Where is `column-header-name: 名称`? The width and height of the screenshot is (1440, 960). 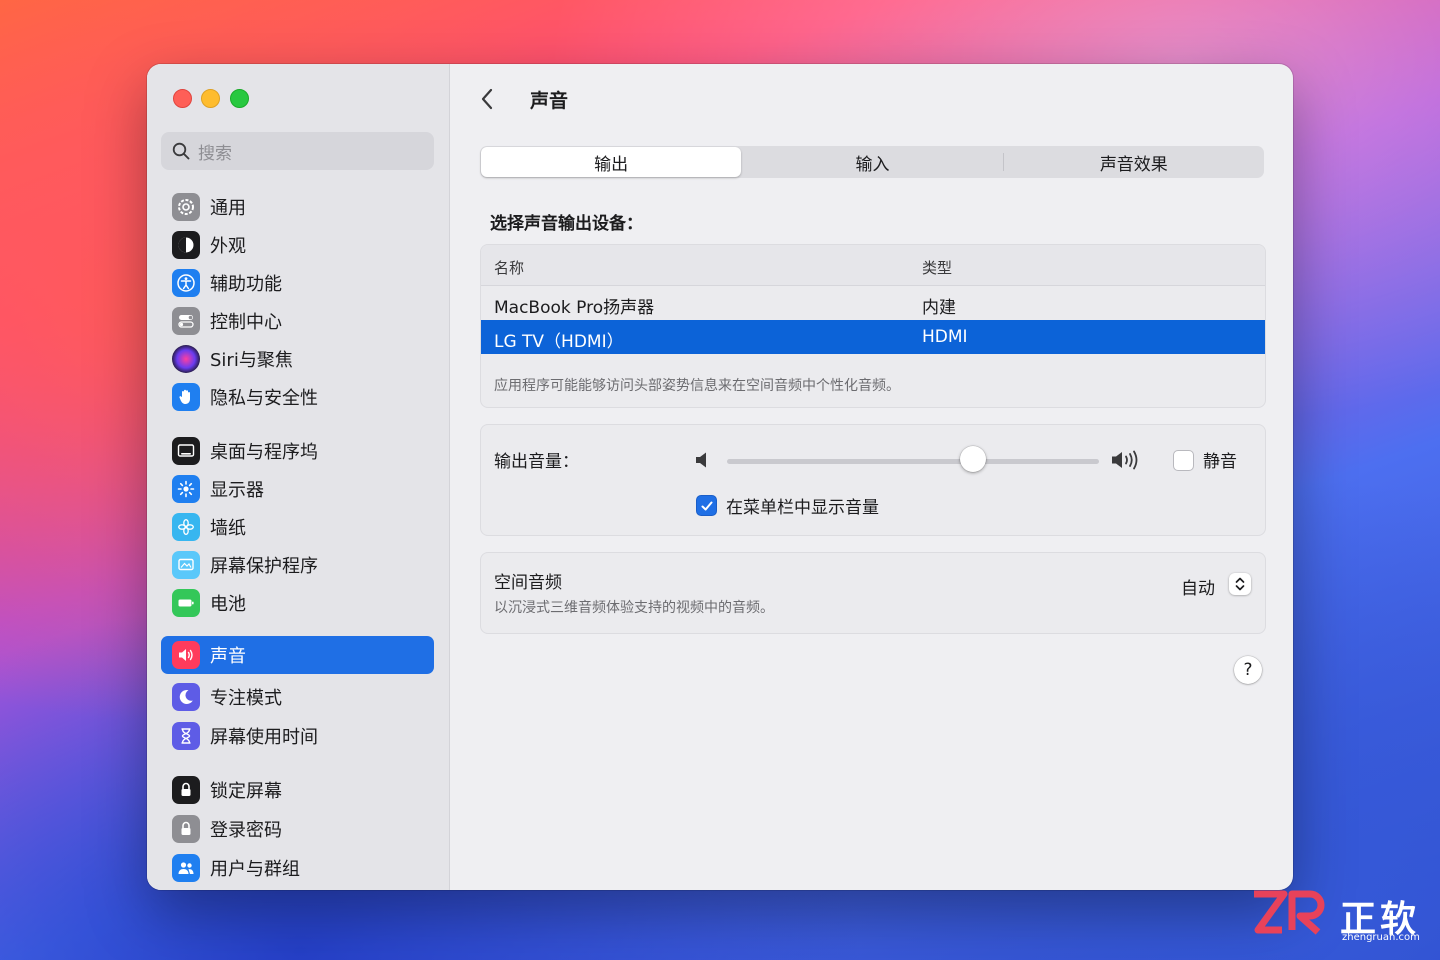 column-header-name: 名称 is located at coordinates (509, 267).